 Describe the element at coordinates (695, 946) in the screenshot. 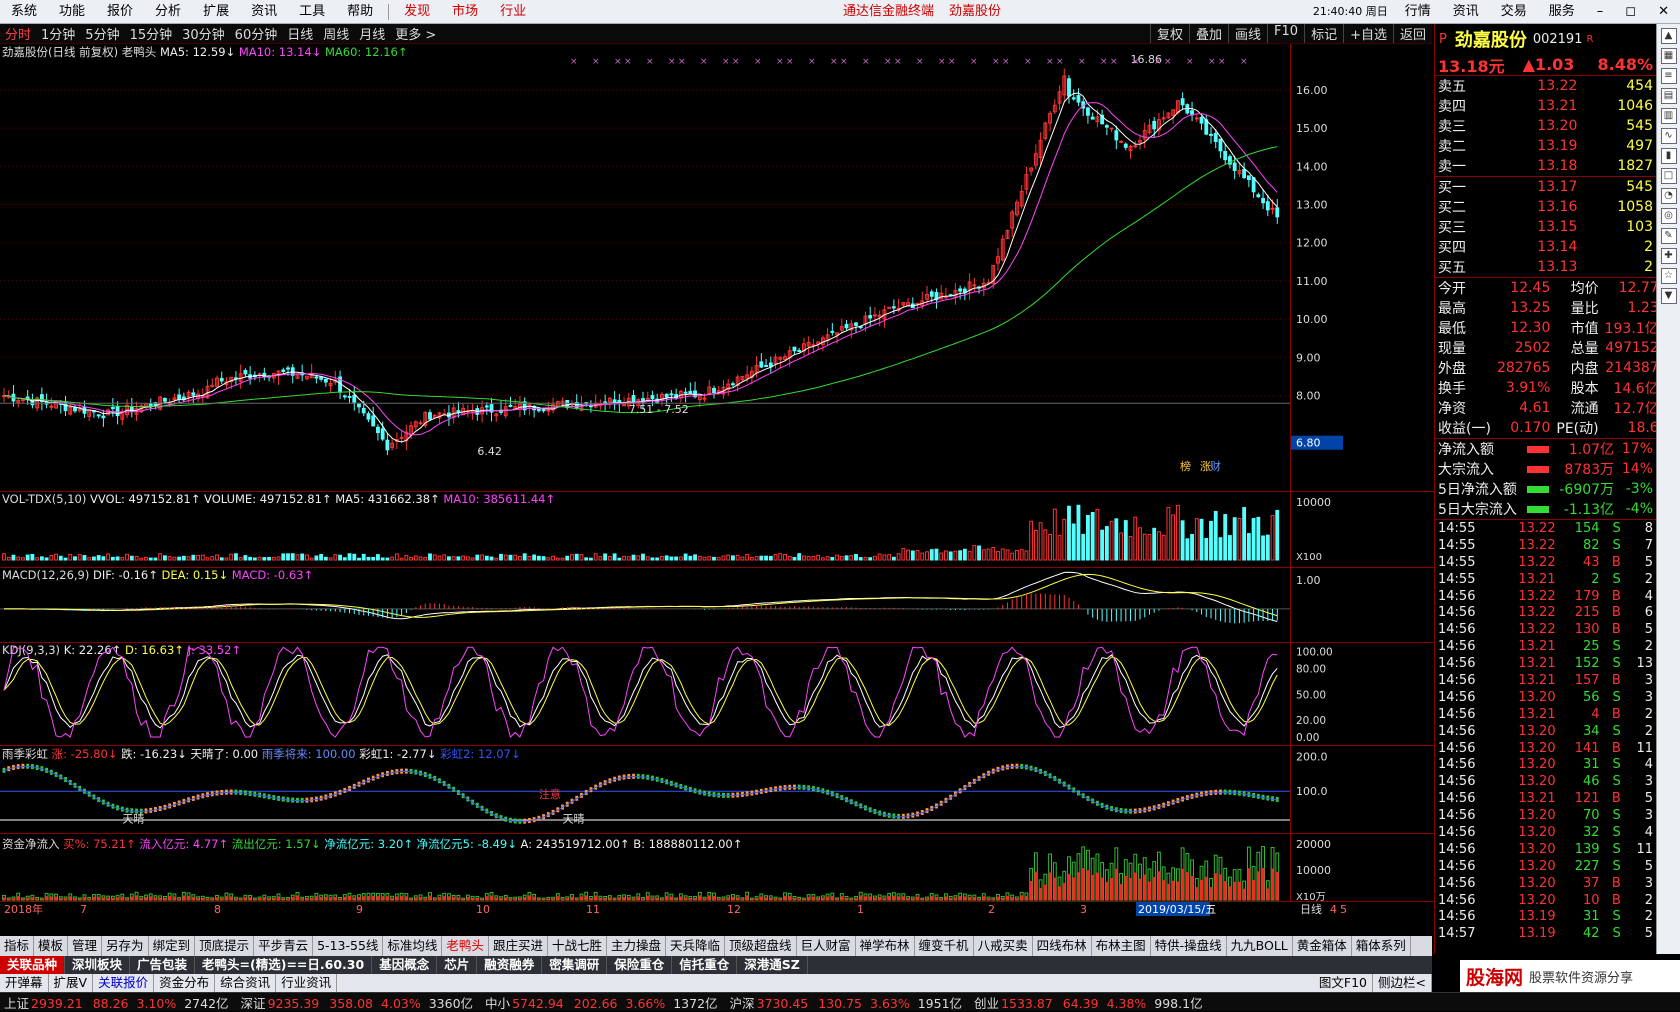

I see `indicator-tab-13: 天兵降临` at that location.